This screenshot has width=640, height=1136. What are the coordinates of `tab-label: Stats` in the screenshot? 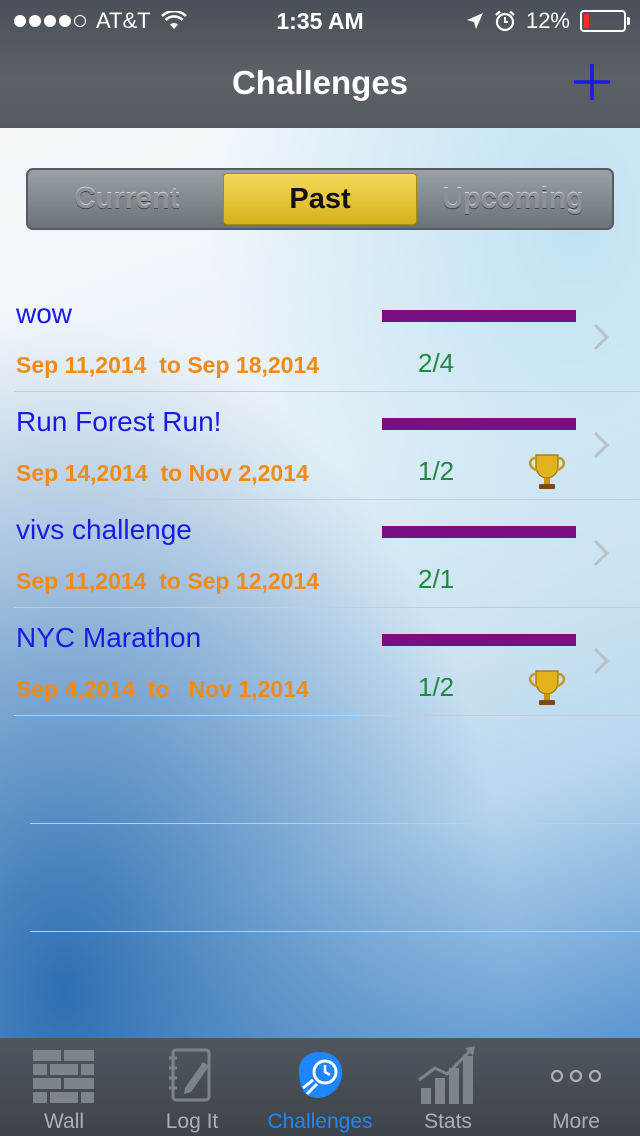 It's located at (448, 1121).